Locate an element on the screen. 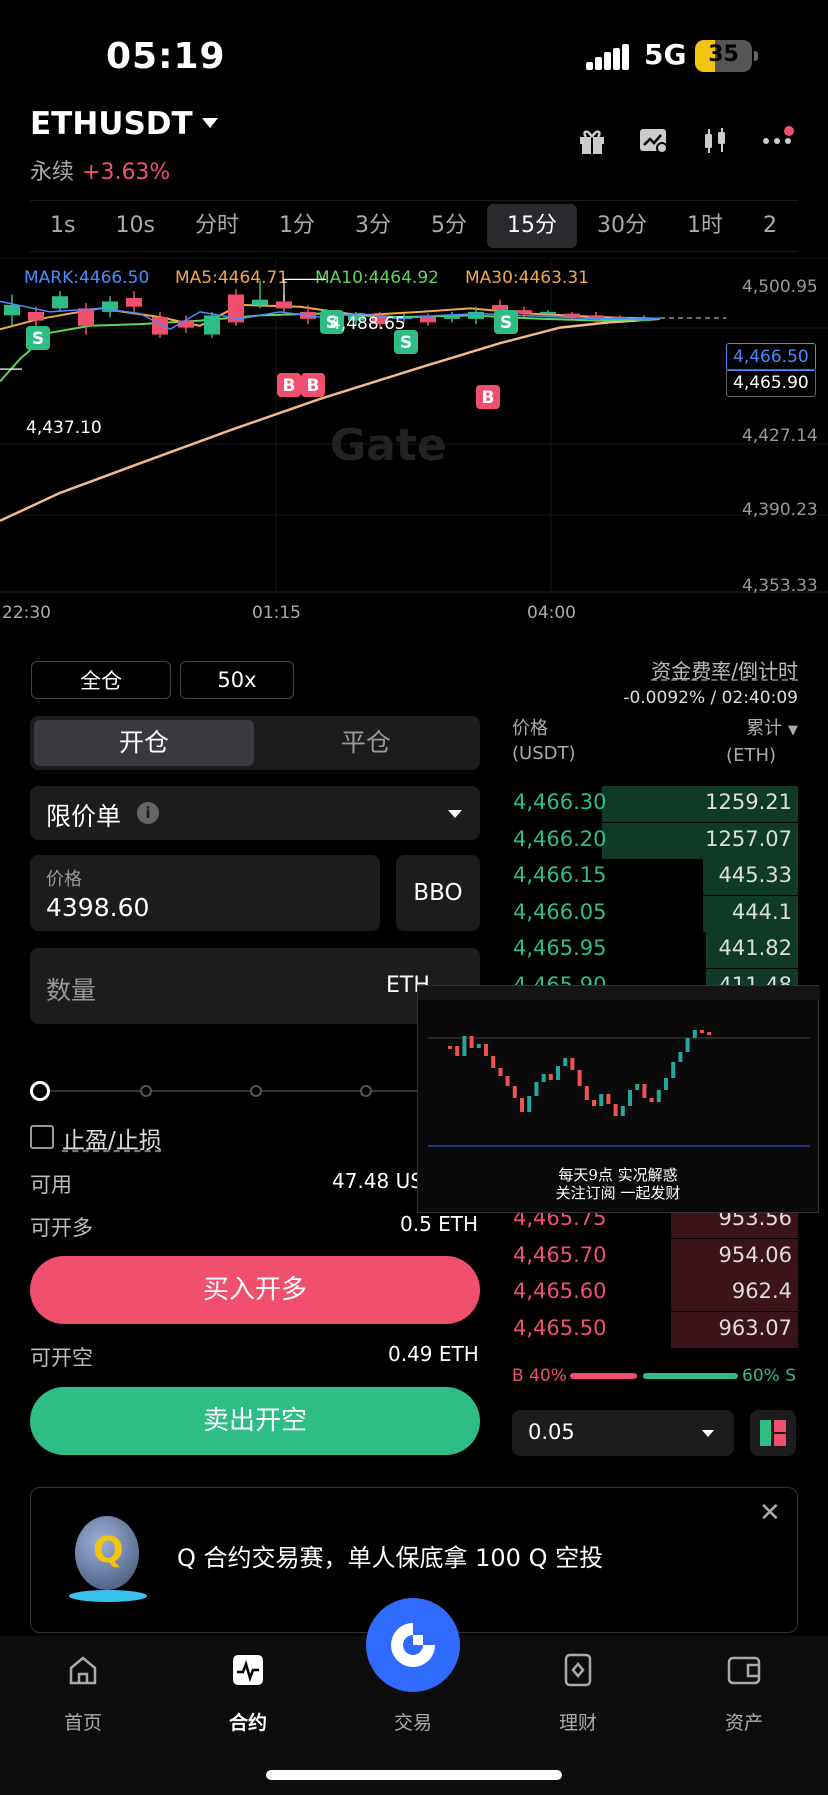  order-type-select: 限价单 i is located at coordinates (255, 813).